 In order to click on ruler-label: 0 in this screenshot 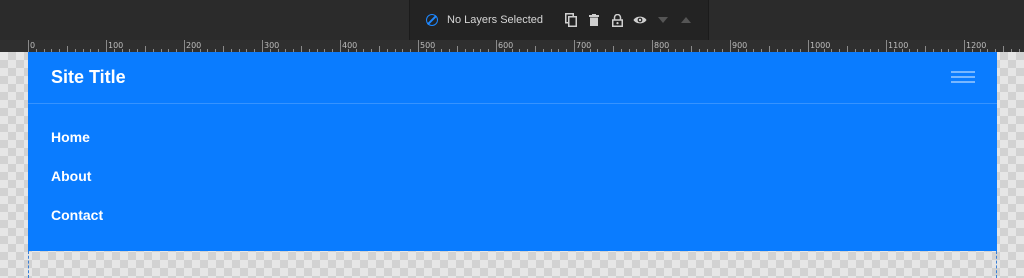, I will do `click(33, 45)`.